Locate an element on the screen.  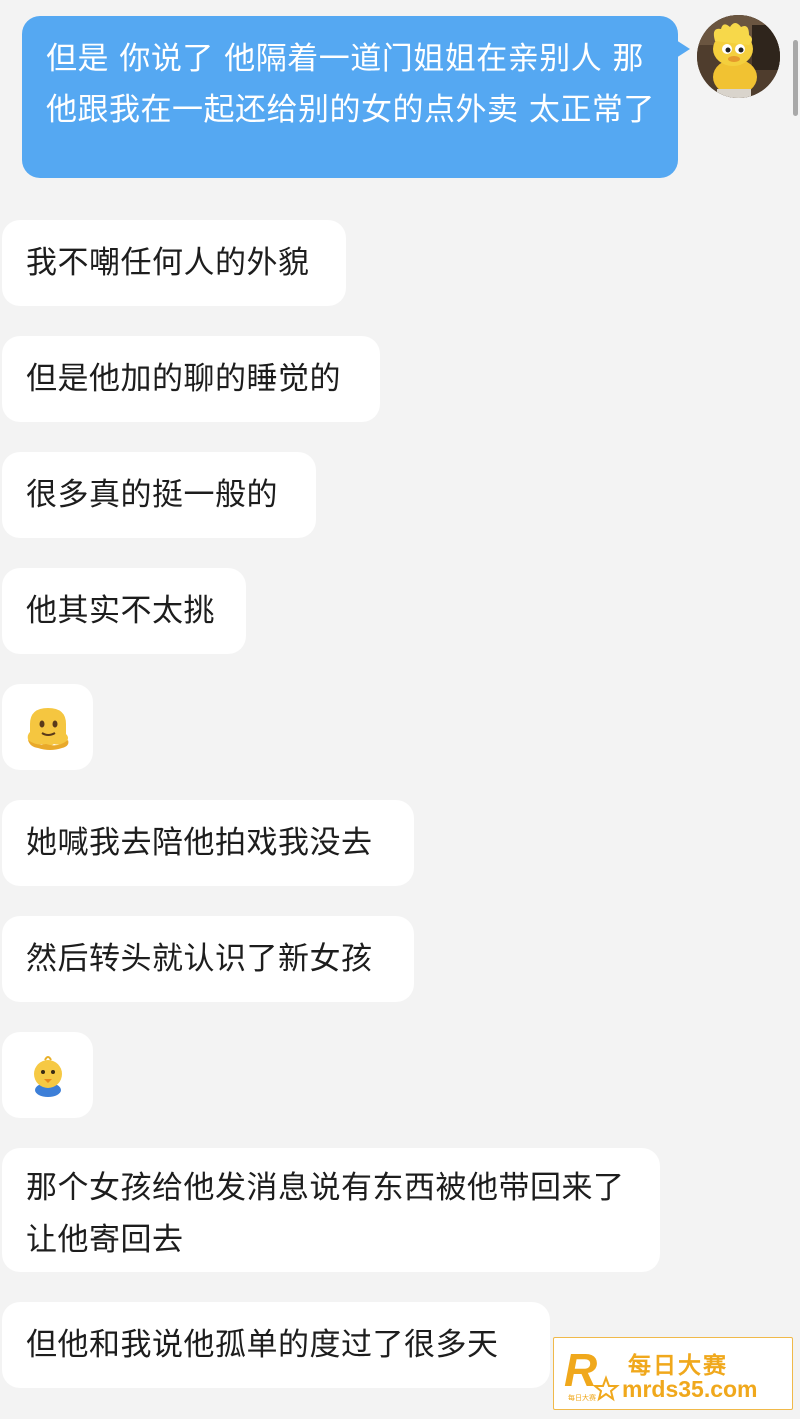
svg-text: 每日大赛 is located at coordinates (582, 1397).